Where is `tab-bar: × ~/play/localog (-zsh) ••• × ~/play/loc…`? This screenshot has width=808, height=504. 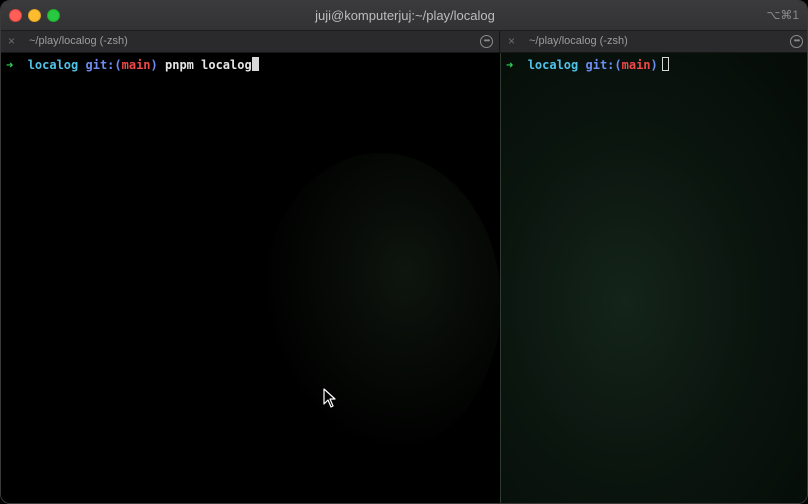
tab-bar: × ~/play/localog (-zsh) ••• × ~/play/loc… is located at coordinates (404, 42).